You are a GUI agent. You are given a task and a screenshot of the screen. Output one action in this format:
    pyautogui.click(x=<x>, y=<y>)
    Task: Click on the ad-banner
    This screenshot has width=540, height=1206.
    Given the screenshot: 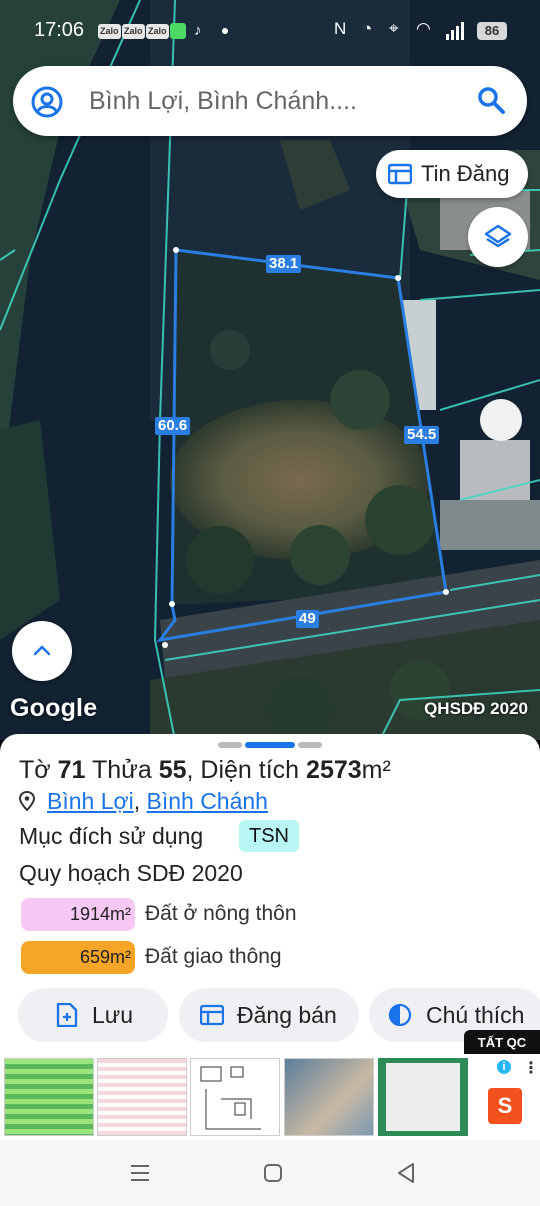 What is the action you would take?
    pyautogui.click(x=270, y=1097)
    